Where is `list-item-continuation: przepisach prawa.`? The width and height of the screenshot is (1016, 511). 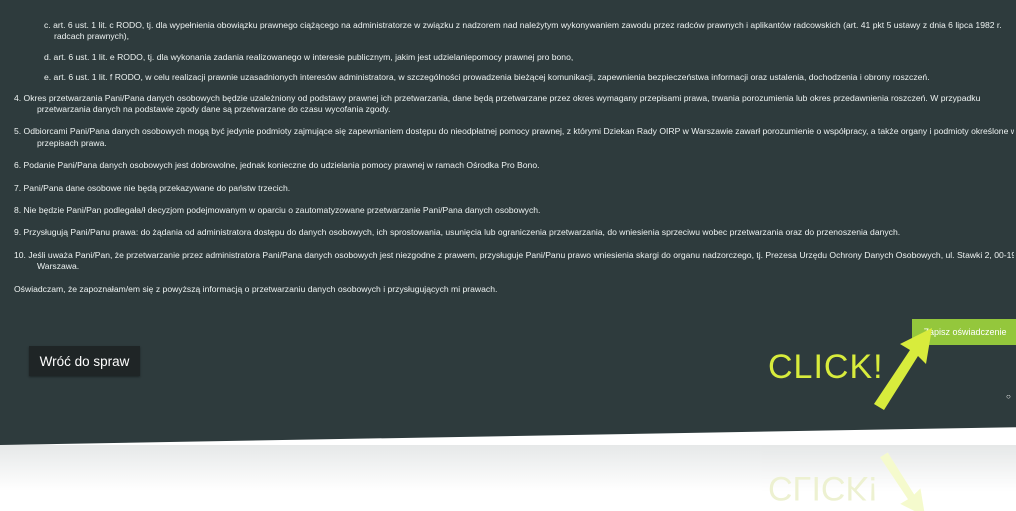
list-item-continuation: przepisach prawa. is located at coordinates (72, 142).